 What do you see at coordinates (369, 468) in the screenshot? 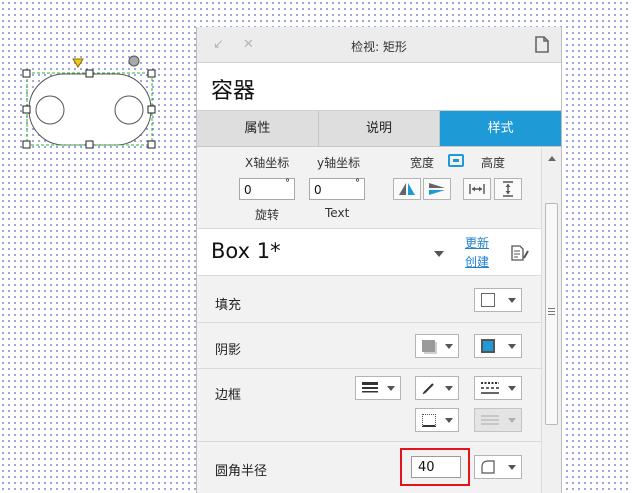
I see `corner-radius-row: 圆角半径 40` at bounding box center [369, 468].